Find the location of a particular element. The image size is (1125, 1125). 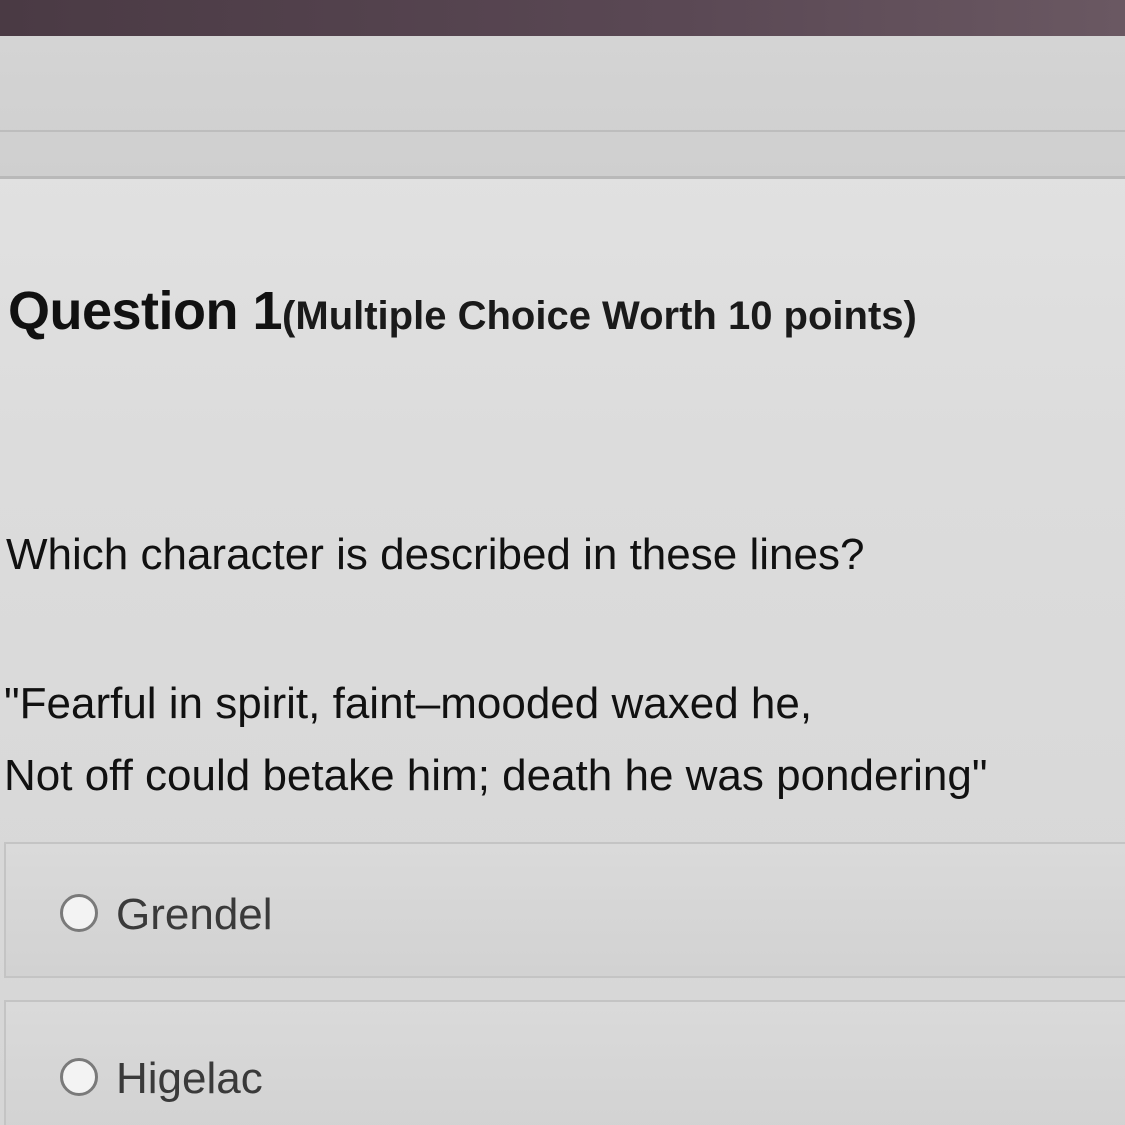

question-number: Question 1 is located at coordinates (145, 311).